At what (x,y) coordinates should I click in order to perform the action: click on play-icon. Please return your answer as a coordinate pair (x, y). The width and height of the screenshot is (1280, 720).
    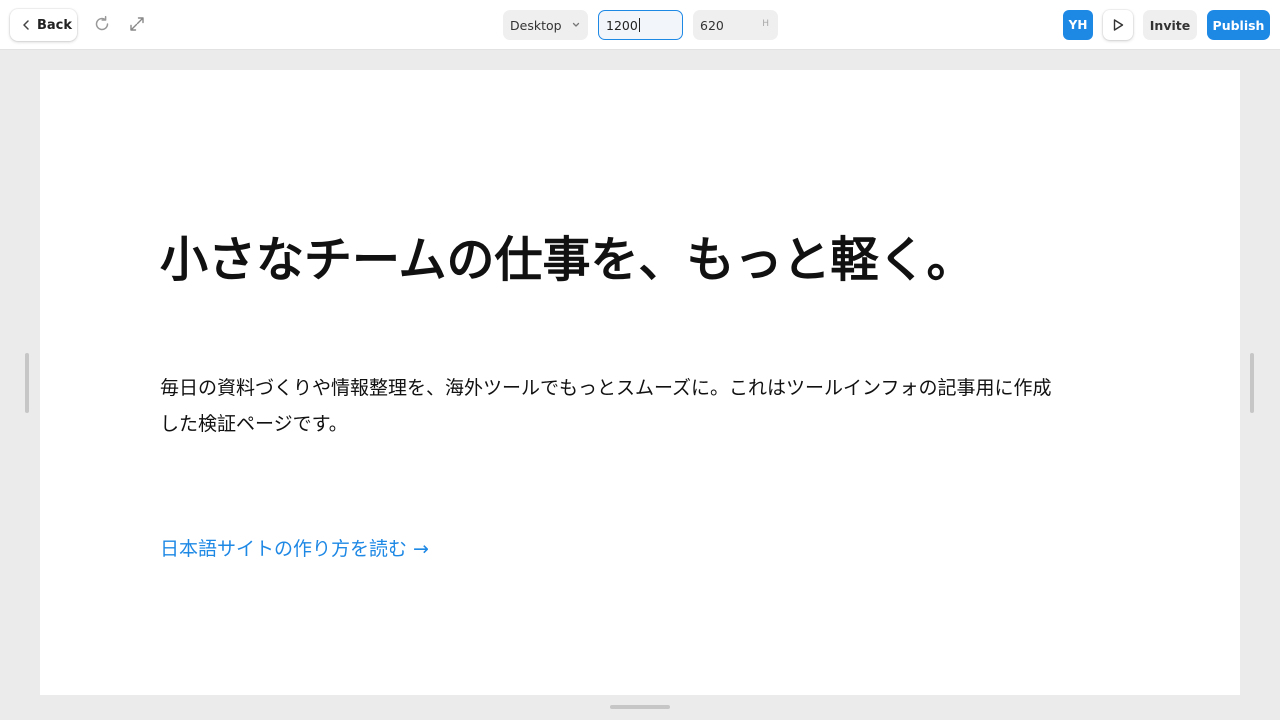
    Looking at the image, I should click on (1118, 25).